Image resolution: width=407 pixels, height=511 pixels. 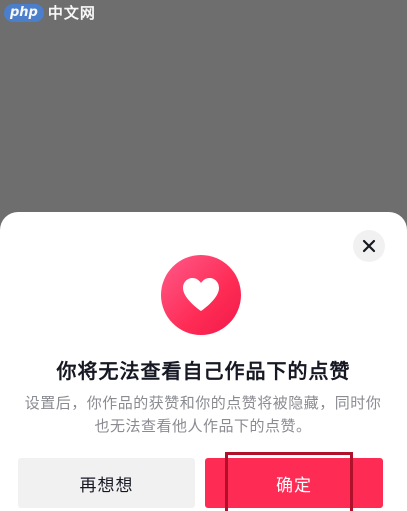 I want to click on heart-badge, so click(x=201, y=295).